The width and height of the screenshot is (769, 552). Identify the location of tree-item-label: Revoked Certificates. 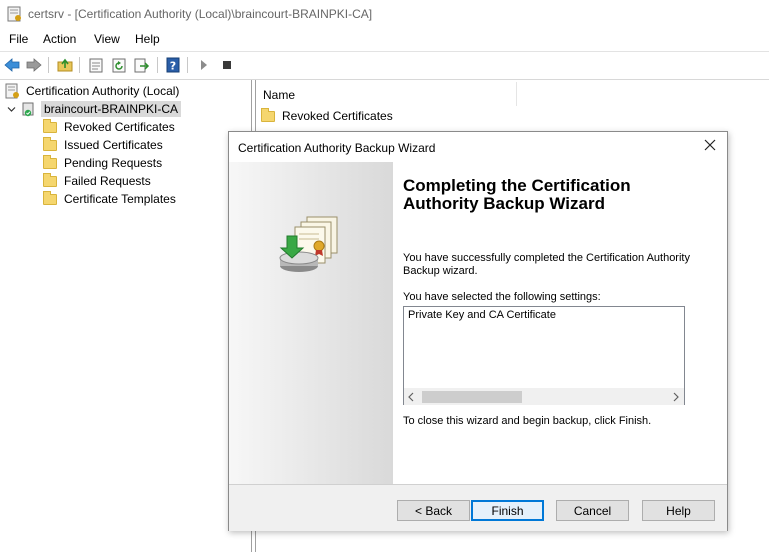
(119, 127).